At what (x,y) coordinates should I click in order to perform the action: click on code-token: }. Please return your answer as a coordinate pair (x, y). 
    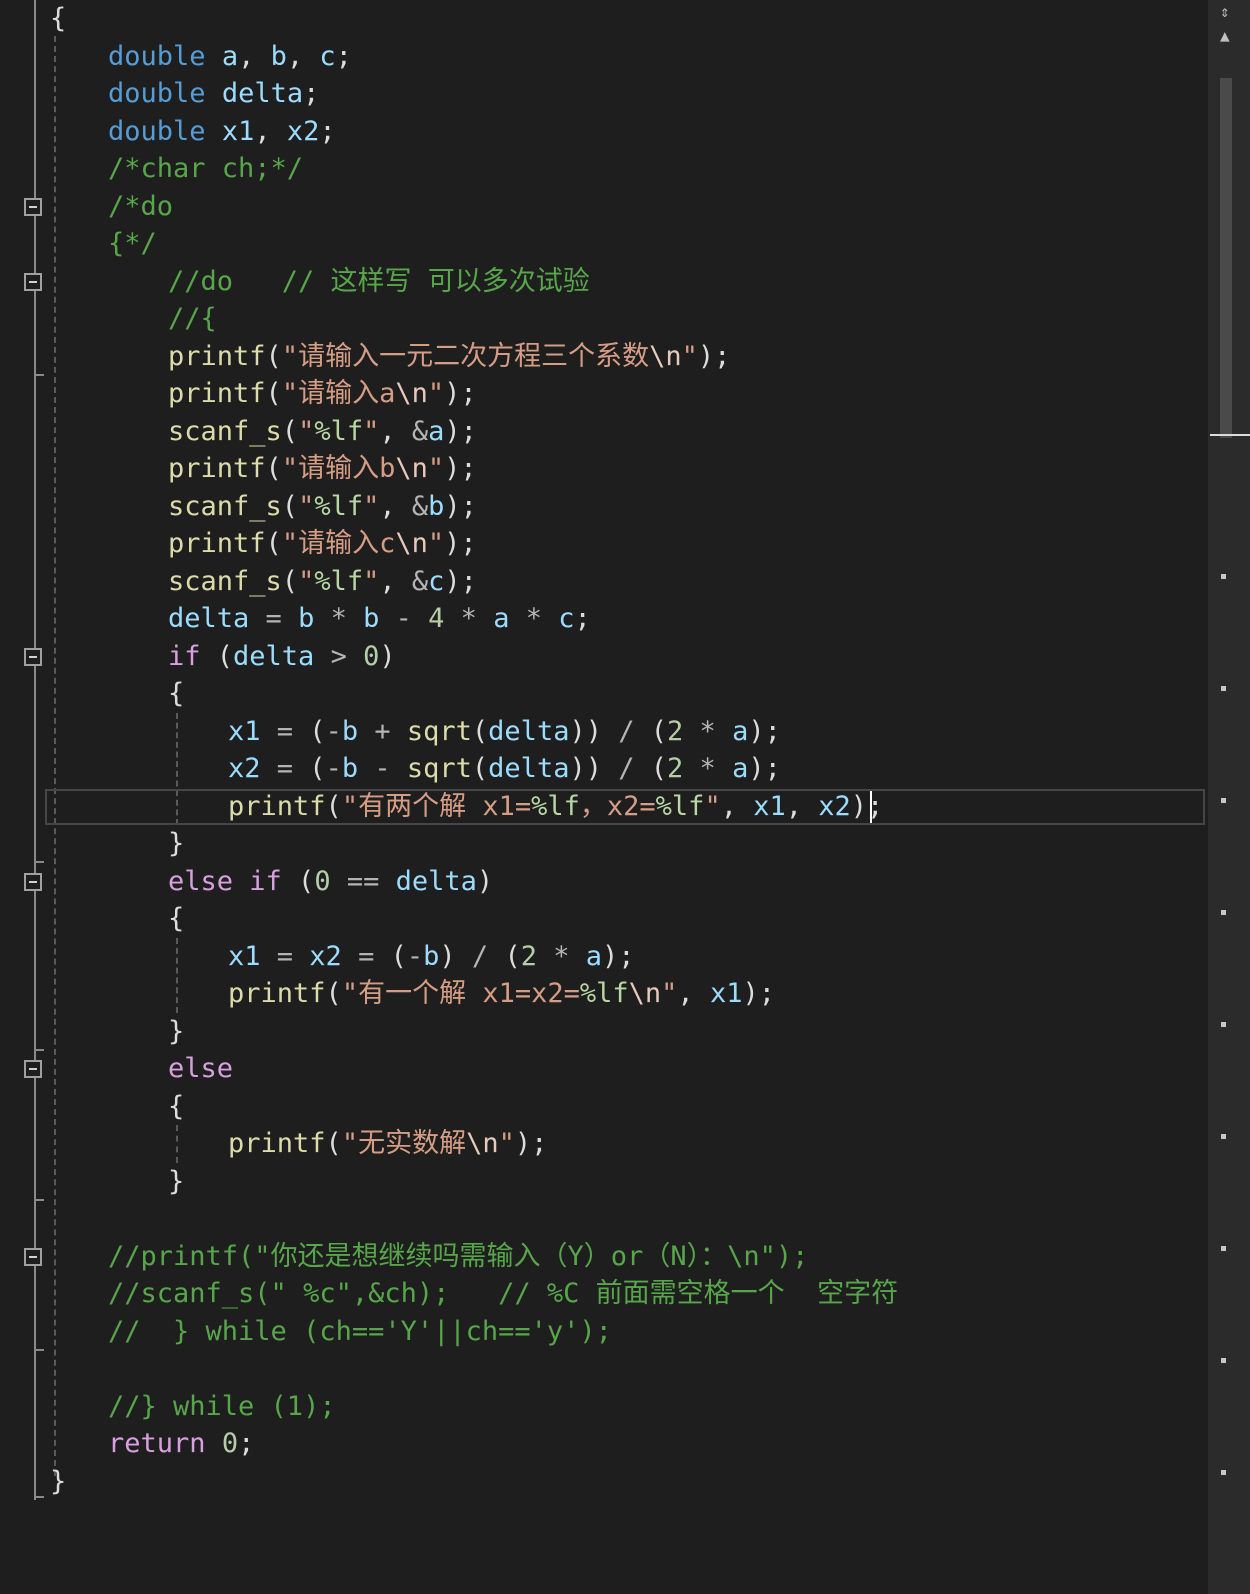
    Looking at the image, I should click on (58, 1481).